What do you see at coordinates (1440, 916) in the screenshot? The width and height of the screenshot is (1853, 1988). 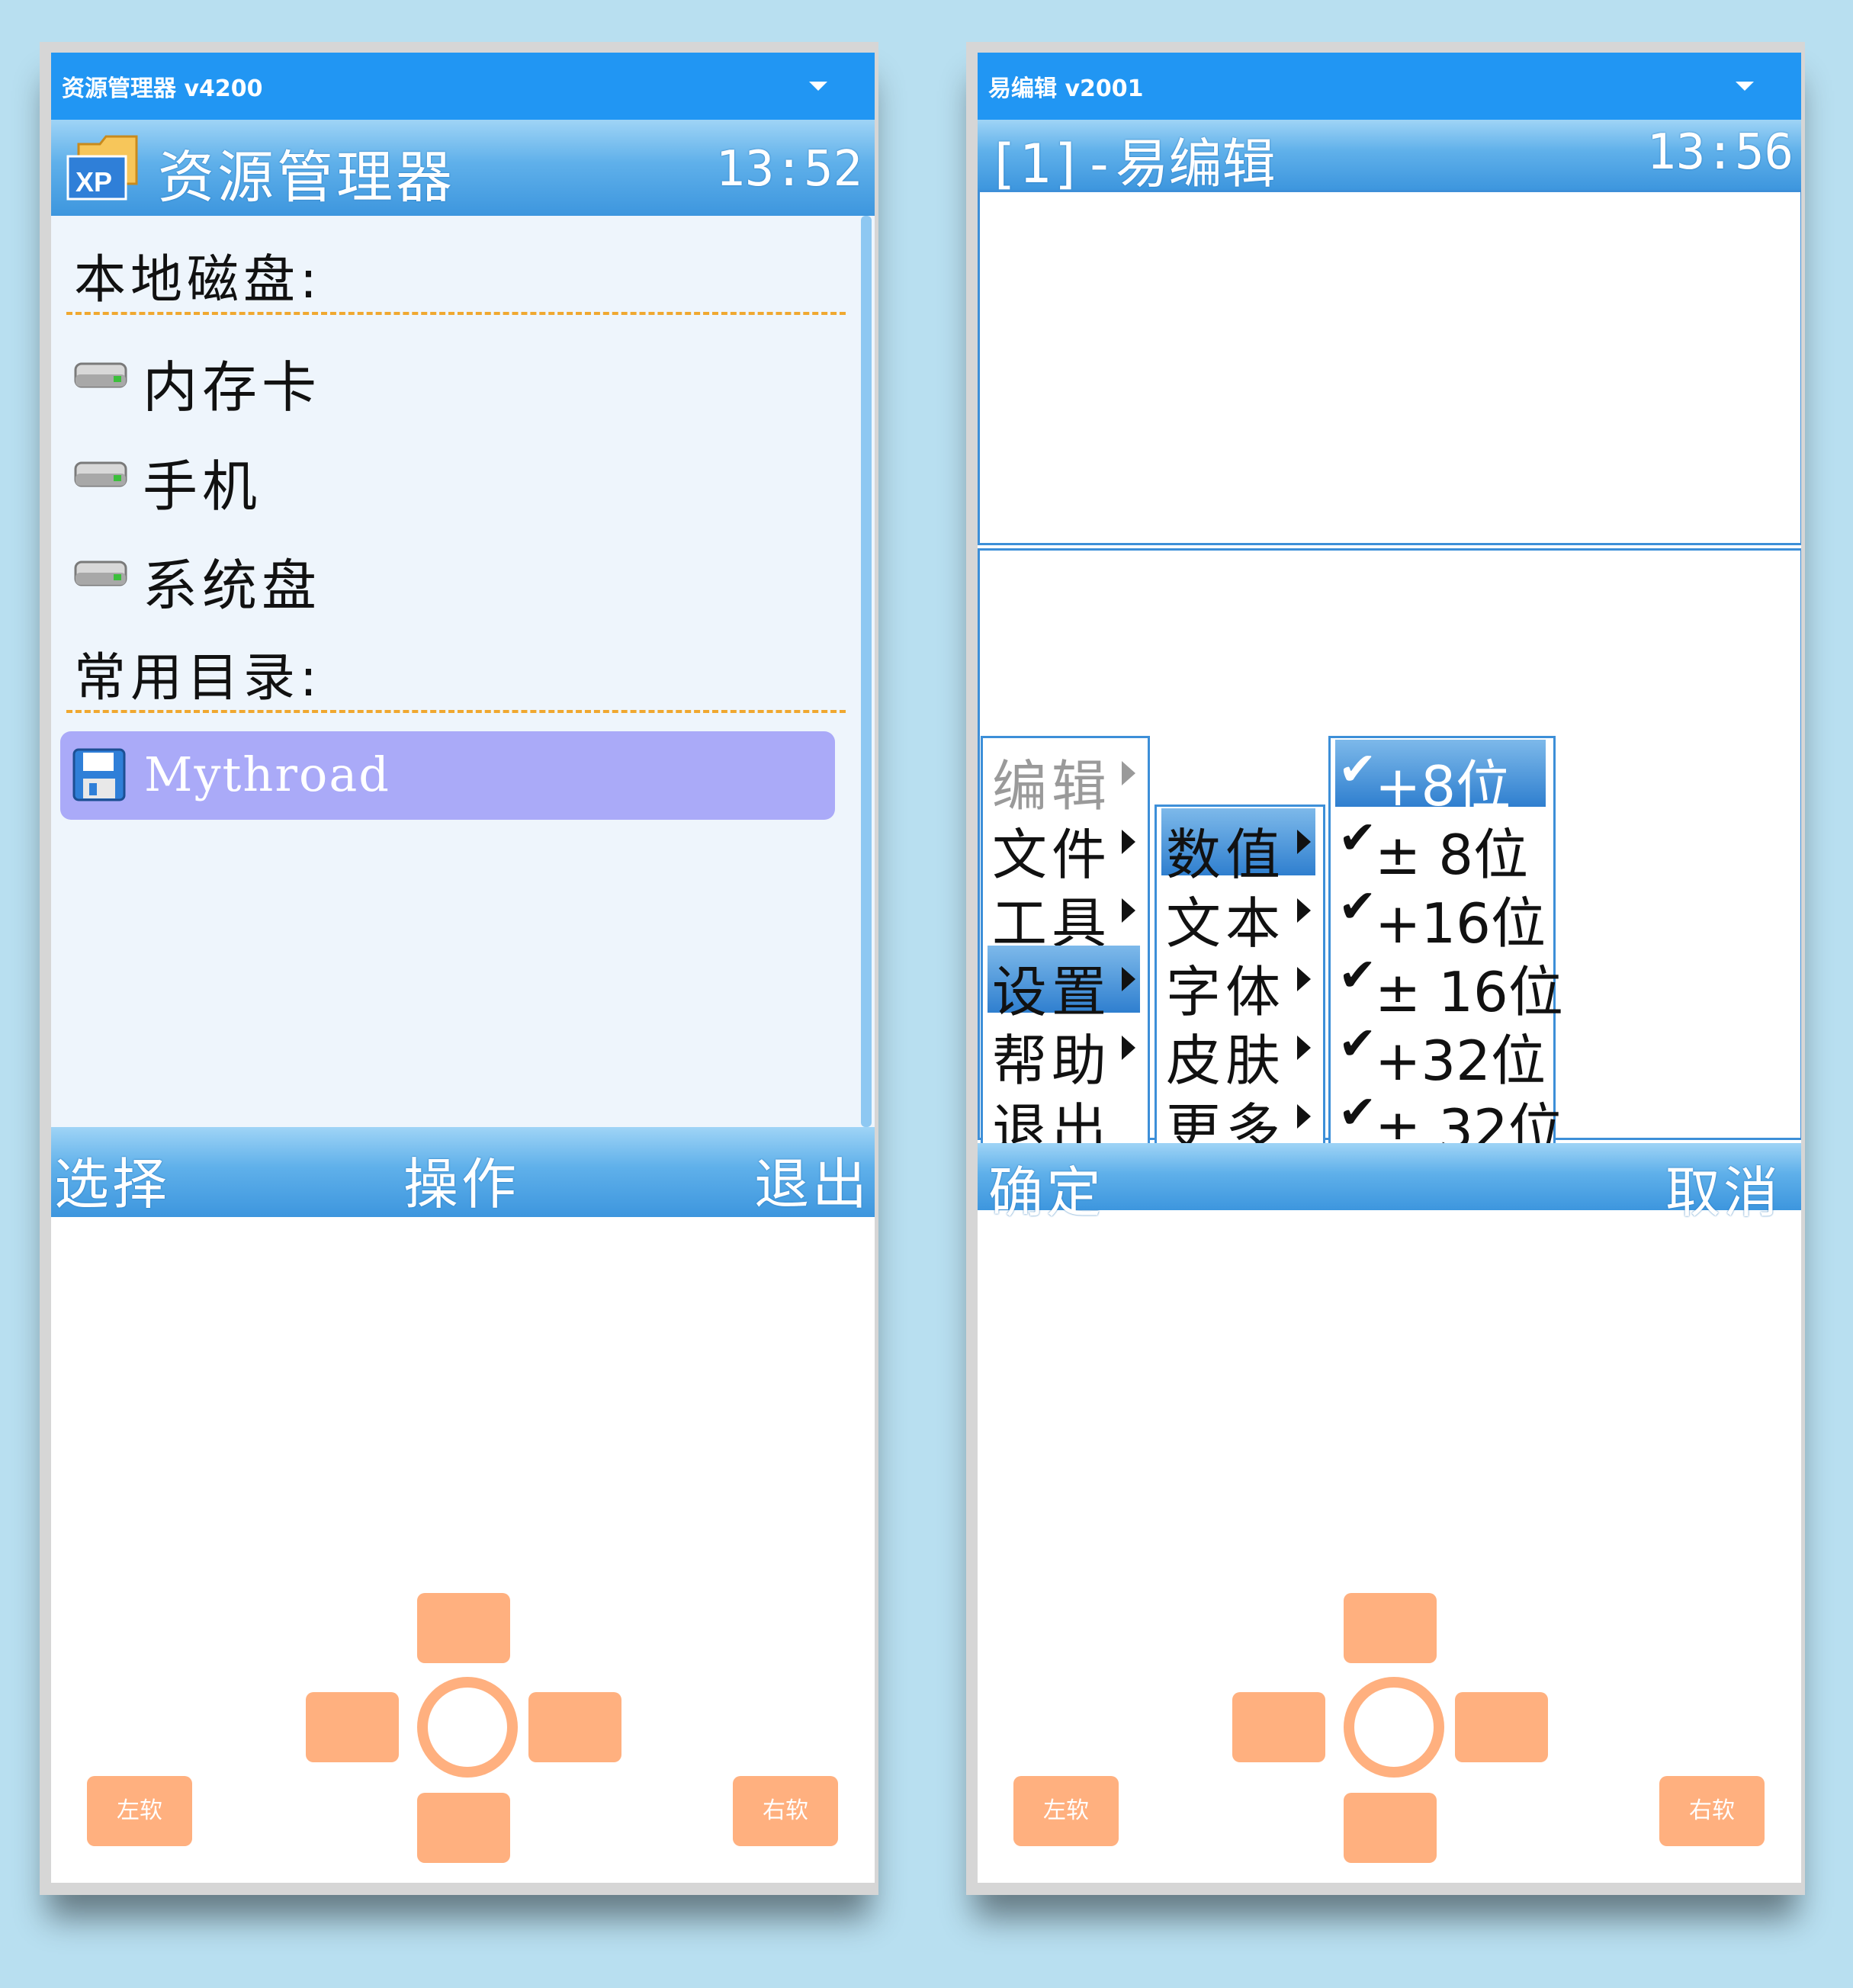 I see `menu-item-unsigned-16bit: ✔ +16位` at bounding box center [1440, 916].